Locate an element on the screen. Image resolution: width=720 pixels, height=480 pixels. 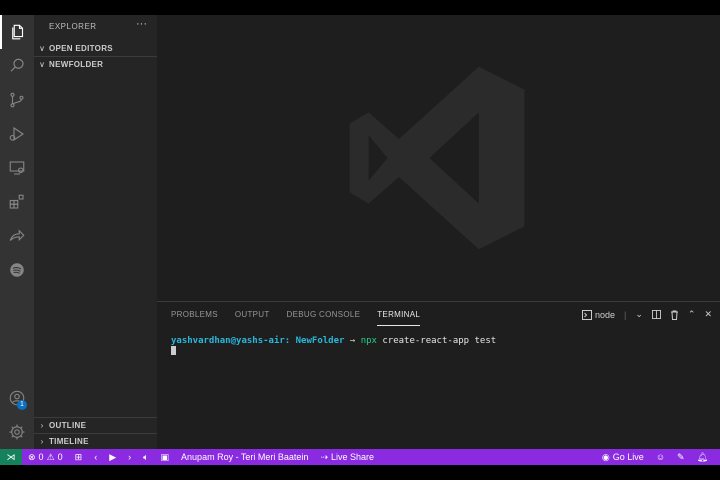
go-live-label: Go Live is located at coordinates (628, 457).